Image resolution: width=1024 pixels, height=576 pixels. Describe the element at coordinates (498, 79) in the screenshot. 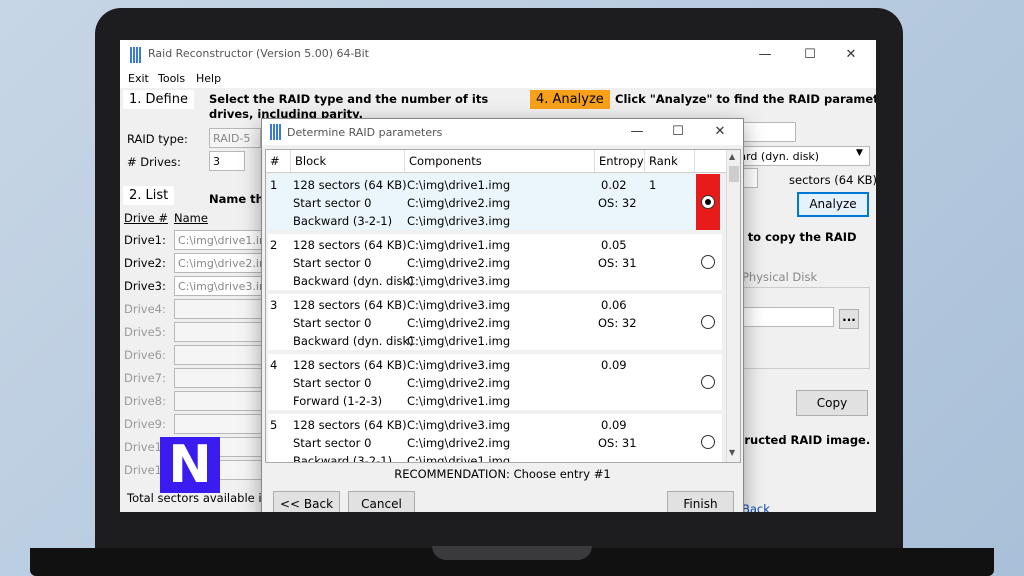

I see `menubar: Exit Tools Help` at that location.